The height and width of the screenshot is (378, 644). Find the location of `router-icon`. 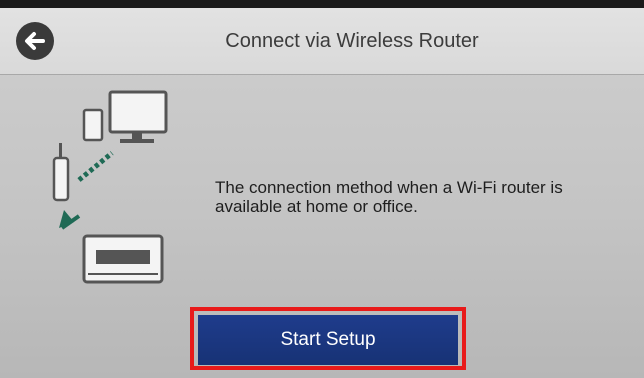

router-icon is located at coordinates (61, 172).